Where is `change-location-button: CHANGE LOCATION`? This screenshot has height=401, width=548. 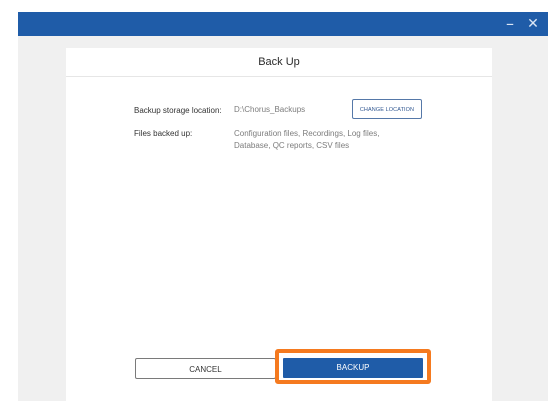 change-location-button: CHANGE LOCATION is located at coordinates (387, 109).